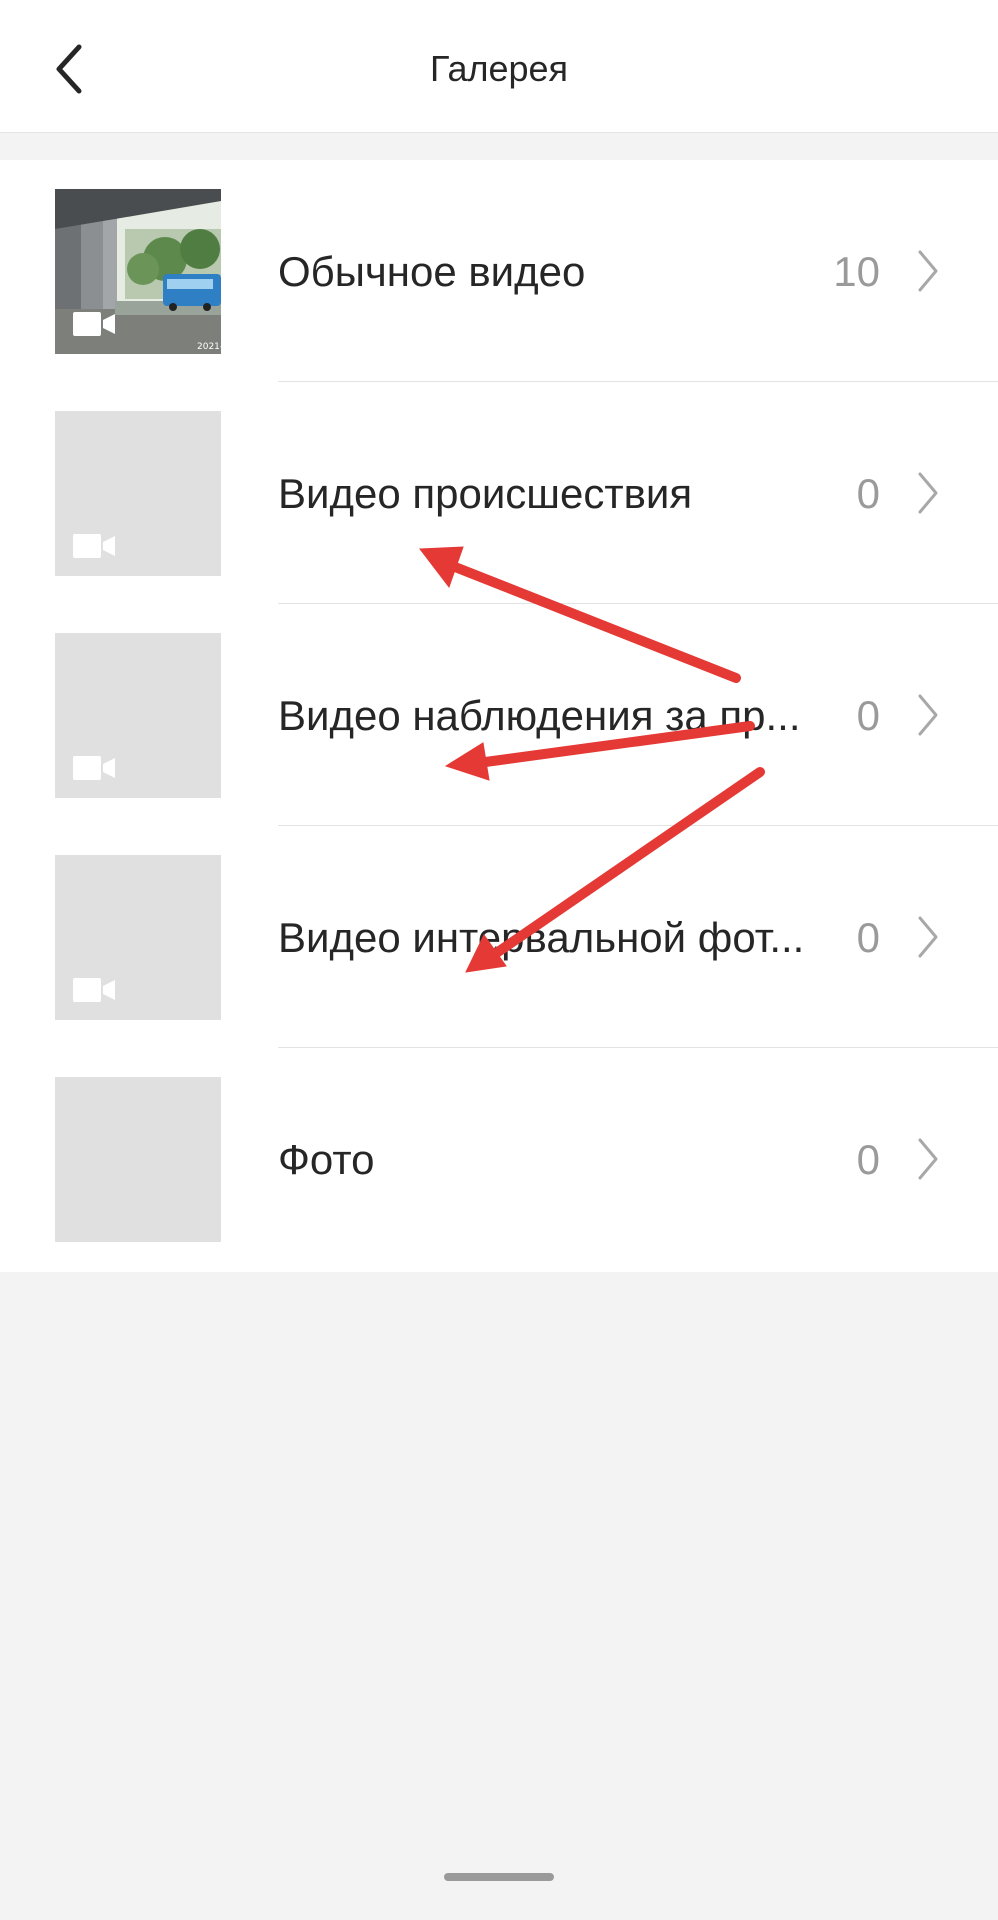 The image size is (998, 1920). What do you see at coordinates (209, 347) in the screenshot?
I see `thumbnail-timestamp: 2021-` at bounding box center [209, 347].